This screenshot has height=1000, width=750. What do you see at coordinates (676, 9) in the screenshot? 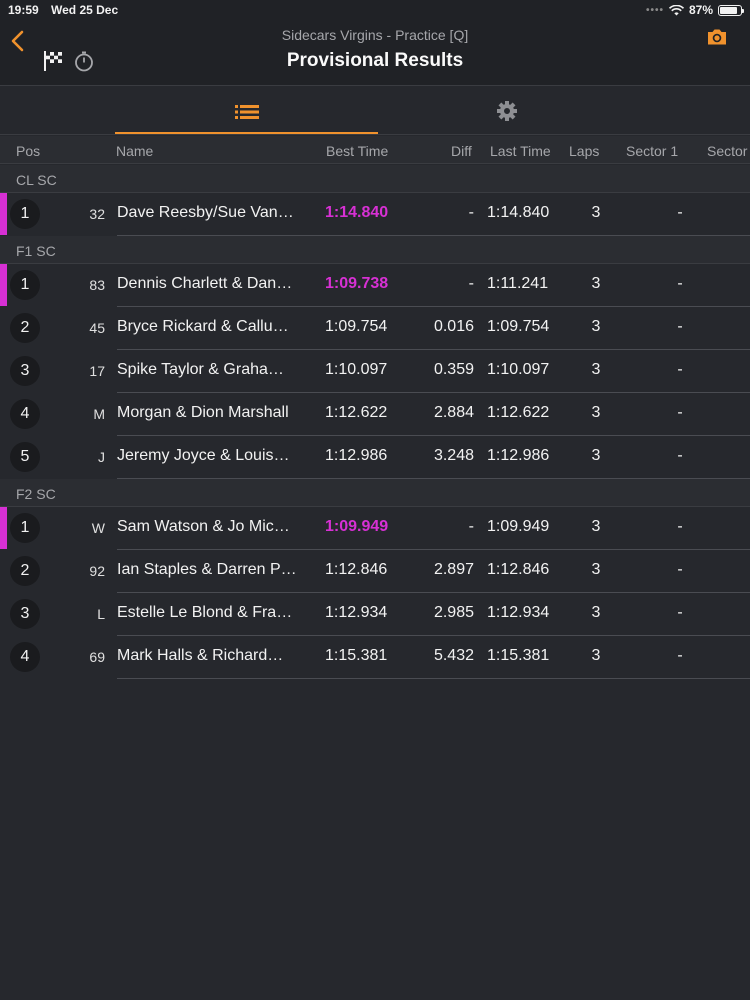
I see `wifi-icon` at bounding box center [676, 9].